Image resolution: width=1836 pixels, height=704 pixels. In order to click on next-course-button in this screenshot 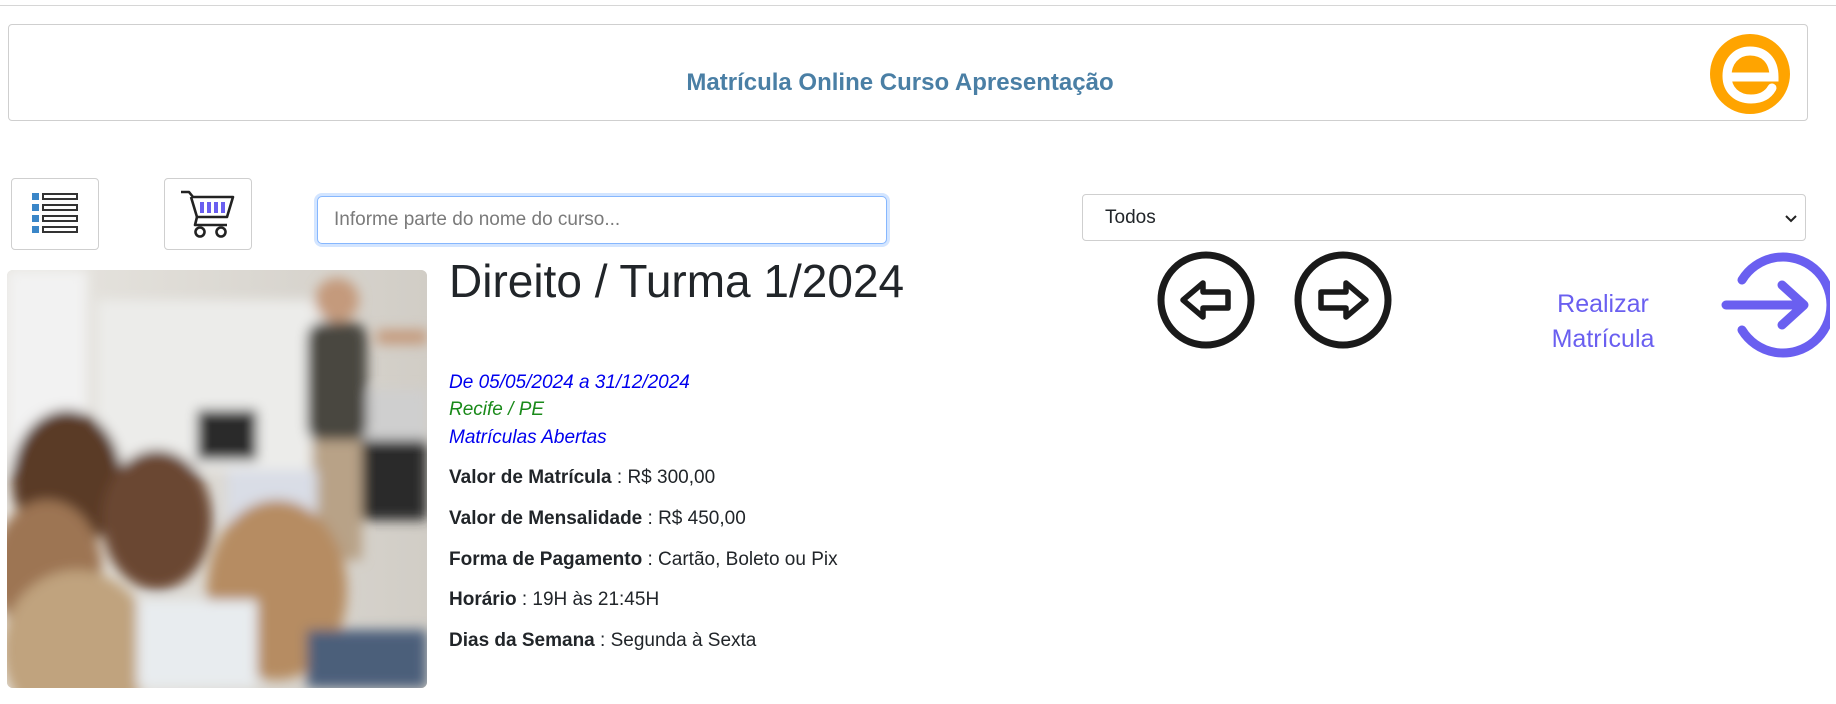, I will do `click(1343, 300)`.